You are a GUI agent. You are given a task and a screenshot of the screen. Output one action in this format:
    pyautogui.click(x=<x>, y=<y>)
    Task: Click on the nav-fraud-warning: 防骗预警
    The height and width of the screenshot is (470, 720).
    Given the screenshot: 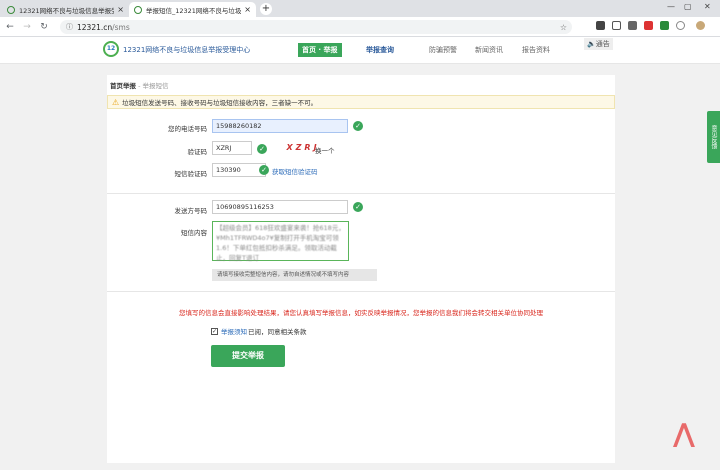 What is the action you would take?
    pyautogui.click(x=443, y=50)
    